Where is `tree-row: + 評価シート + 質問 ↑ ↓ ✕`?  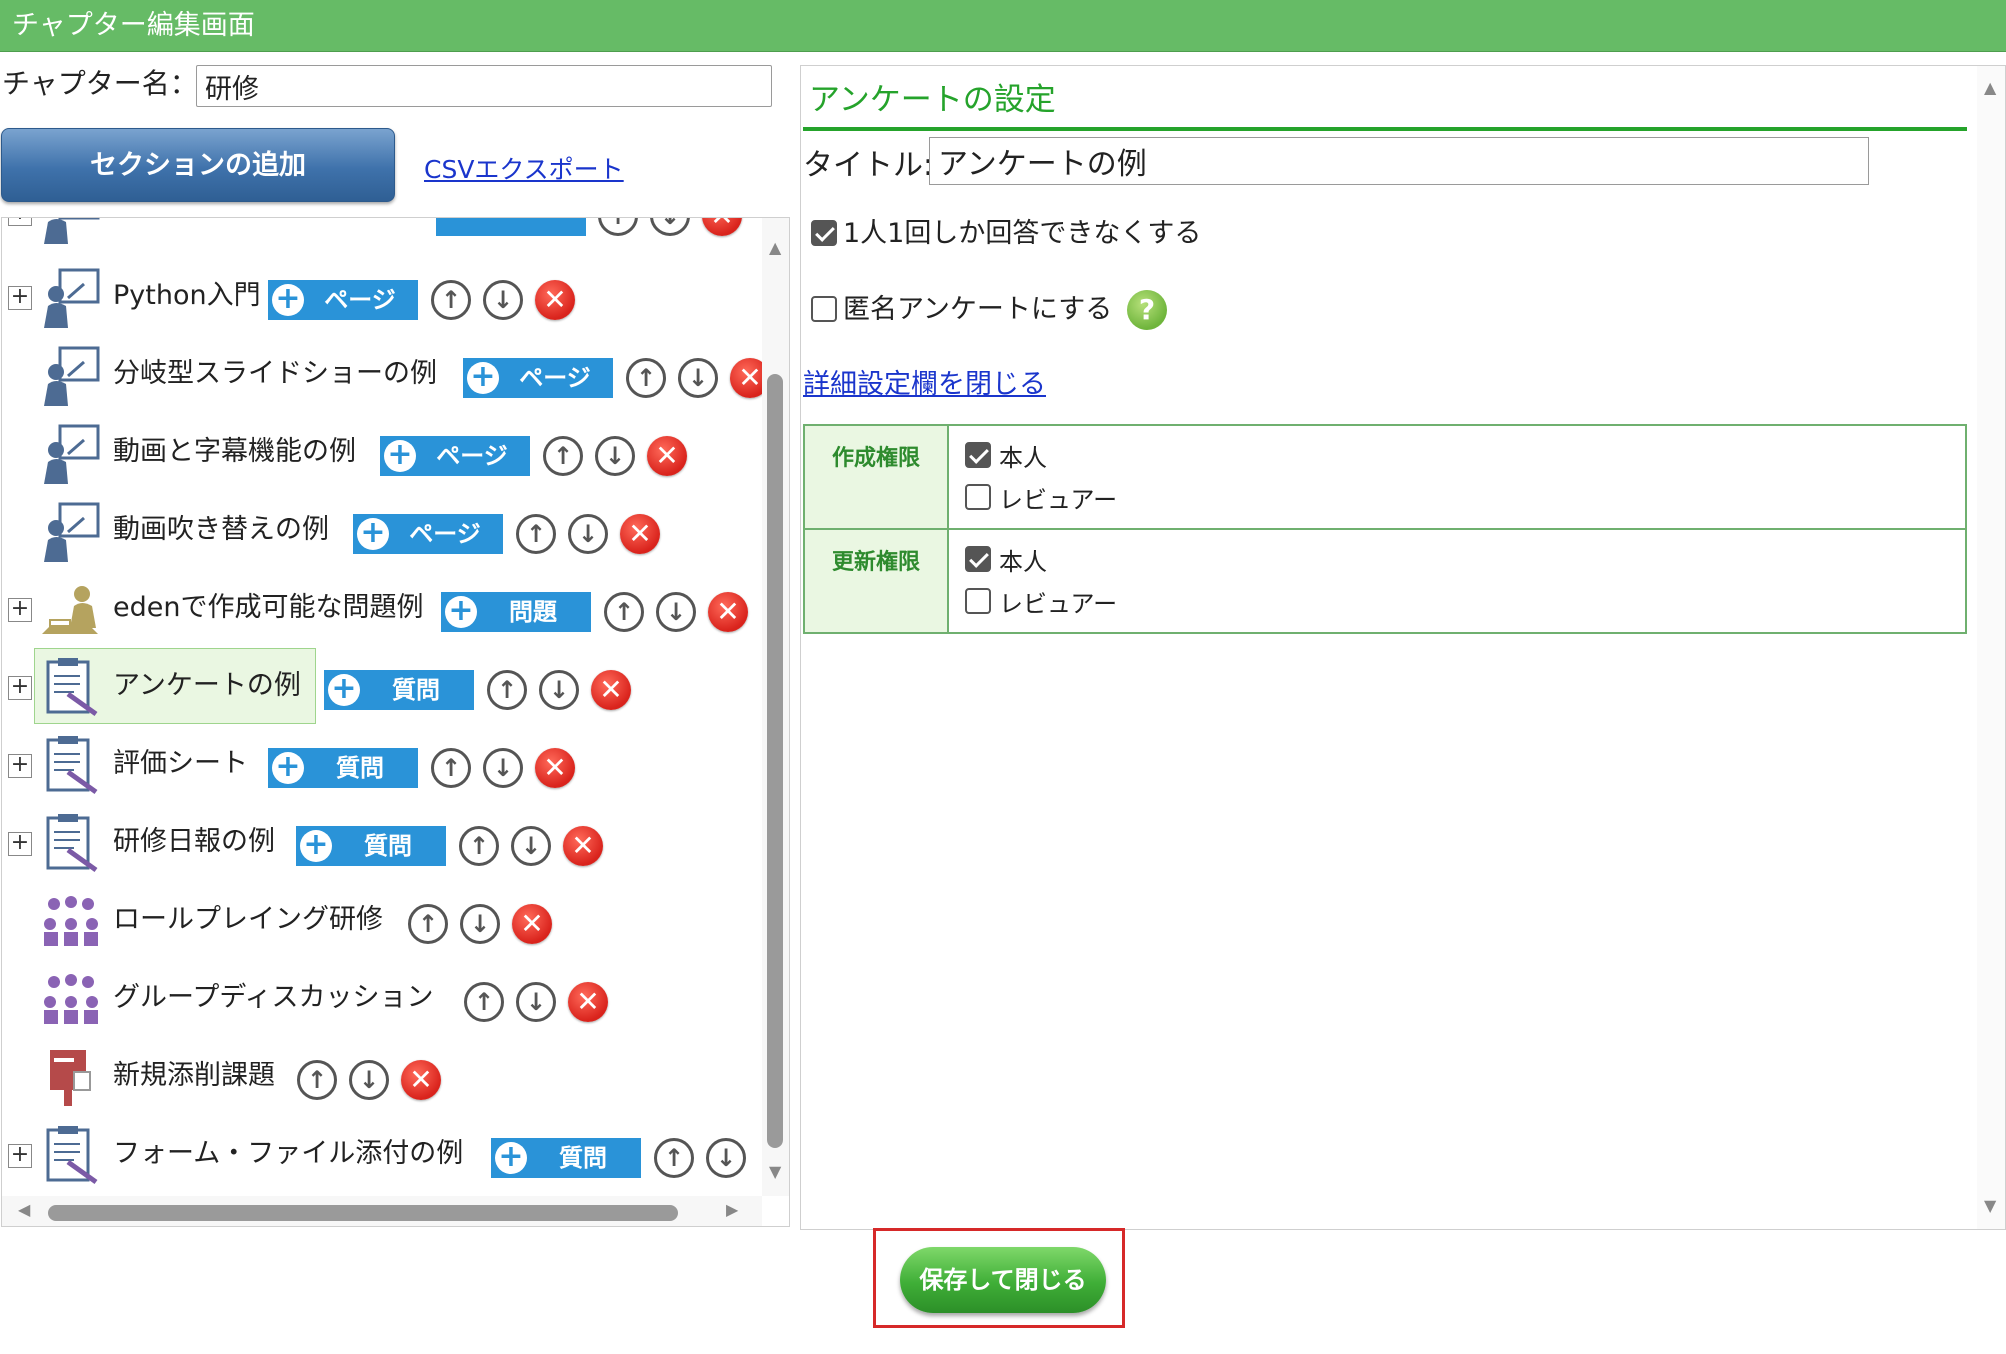 tree-row: + 評価シート + 質問 ↑ ↓ ✕ is located at coordinates (382, 765).